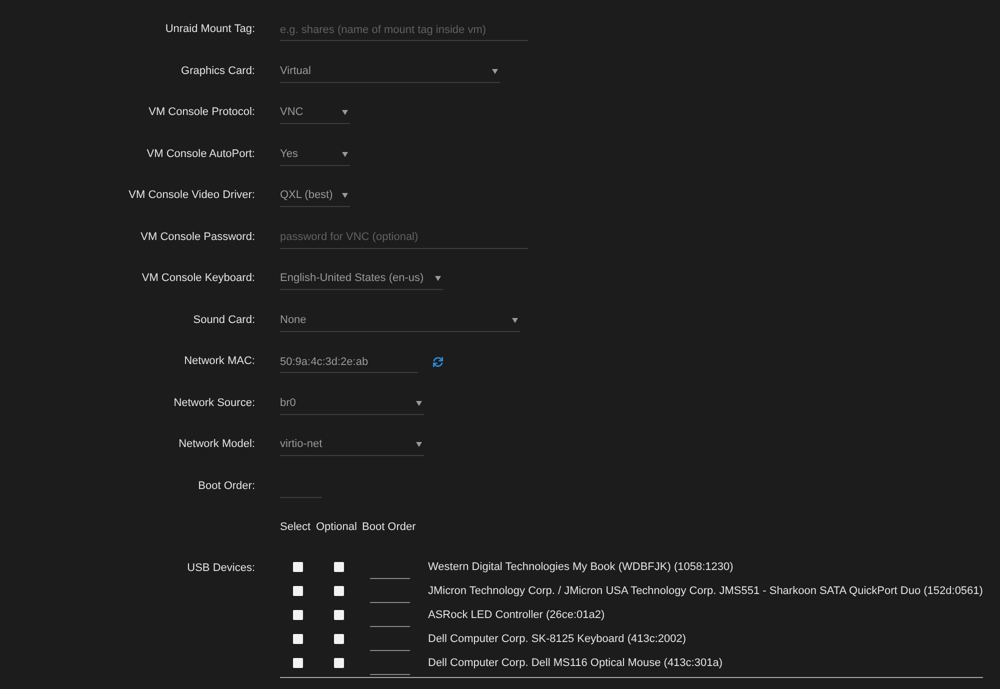 The height and width of the screenshot is (689, 1000). Describe the element at coordinates (197, 237) in the screenshot. I see `field-label: VM Console Password:` at that location.